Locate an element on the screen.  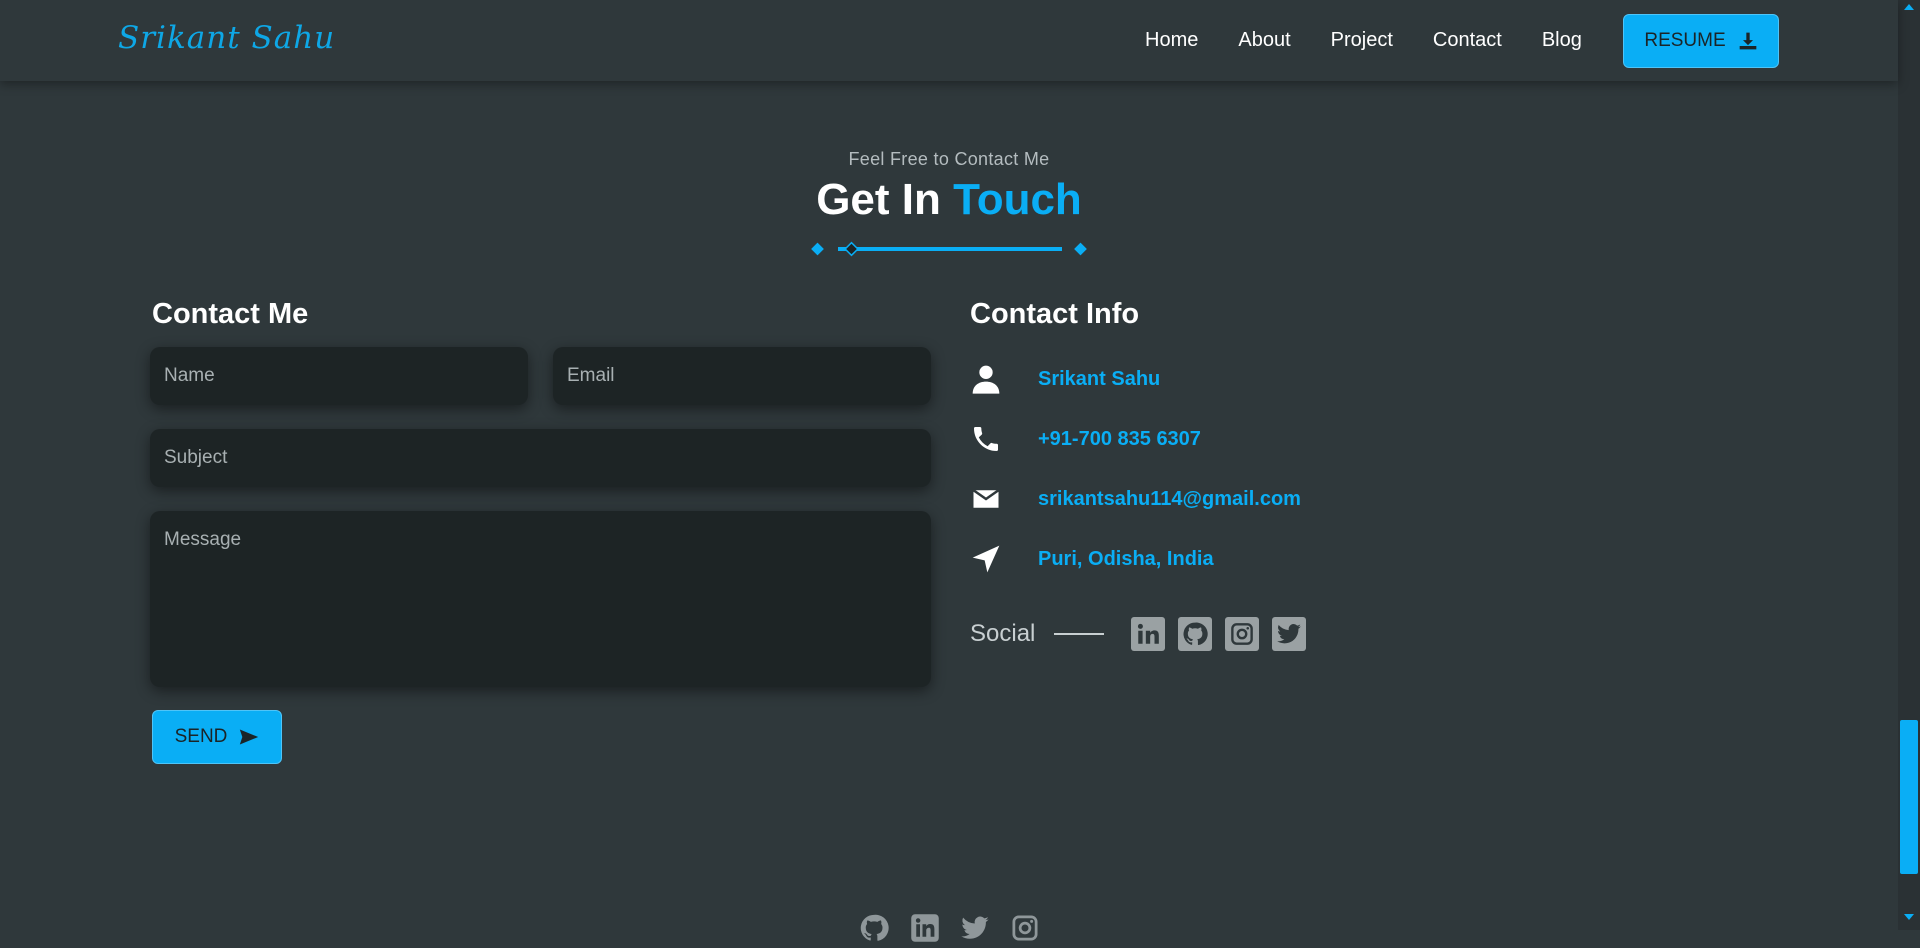
footer-twitter-icon is located at coordinates (975, 928).